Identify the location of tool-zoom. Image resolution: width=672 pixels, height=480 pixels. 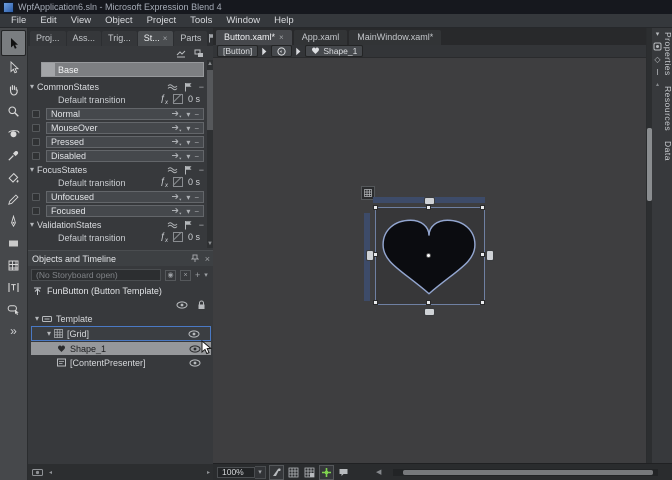
(13, 111).